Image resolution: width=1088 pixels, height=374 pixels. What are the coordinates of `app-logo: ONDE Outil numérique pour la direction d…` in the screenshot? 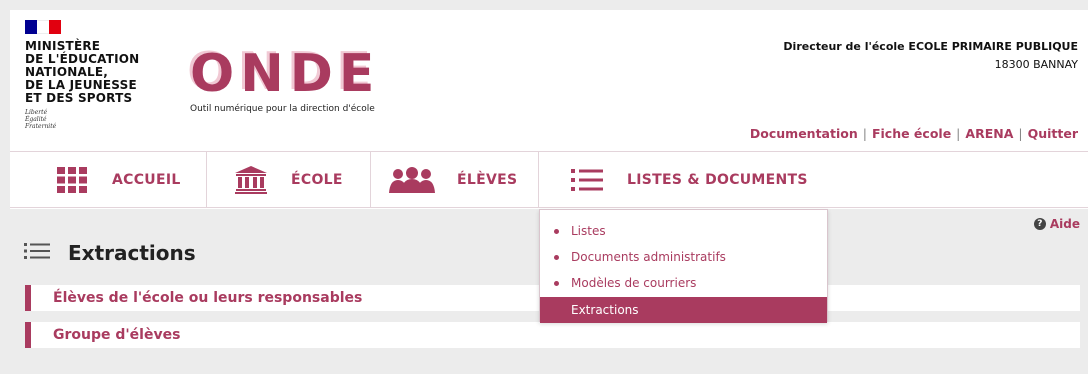 It's located at (285, 81).